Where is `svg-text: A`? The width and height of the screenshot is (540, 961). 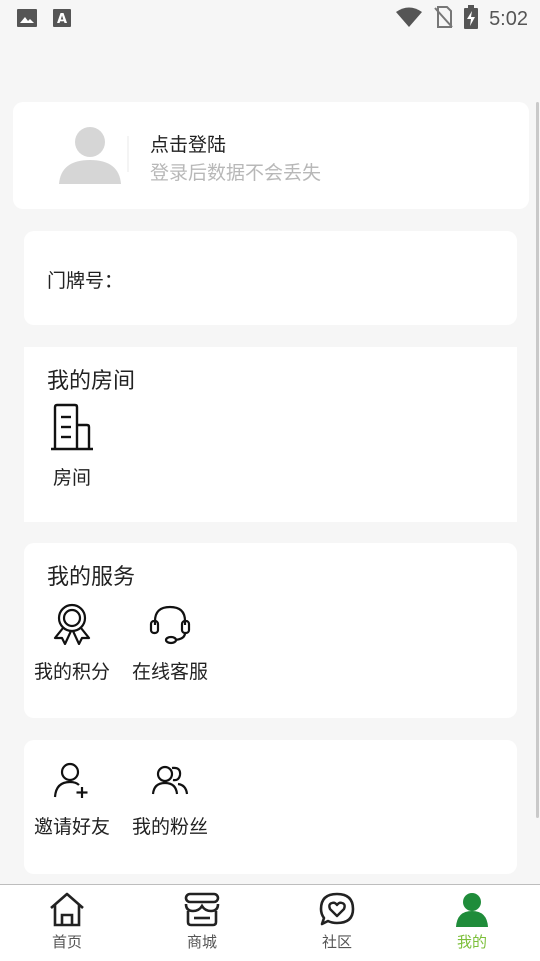
svg-text: A is located at coordinates (62, 19).